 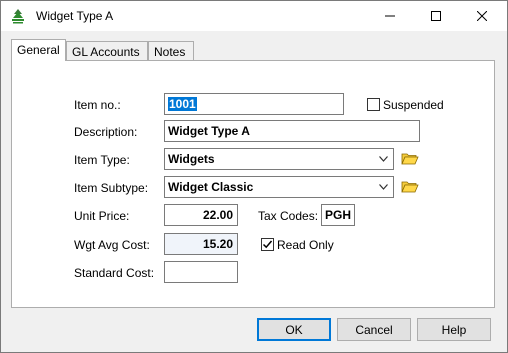 What do you see at coordinates (279, 159) in the screenshot?
I see `item-type-select: Widgets` at bounding box center [279, 159].